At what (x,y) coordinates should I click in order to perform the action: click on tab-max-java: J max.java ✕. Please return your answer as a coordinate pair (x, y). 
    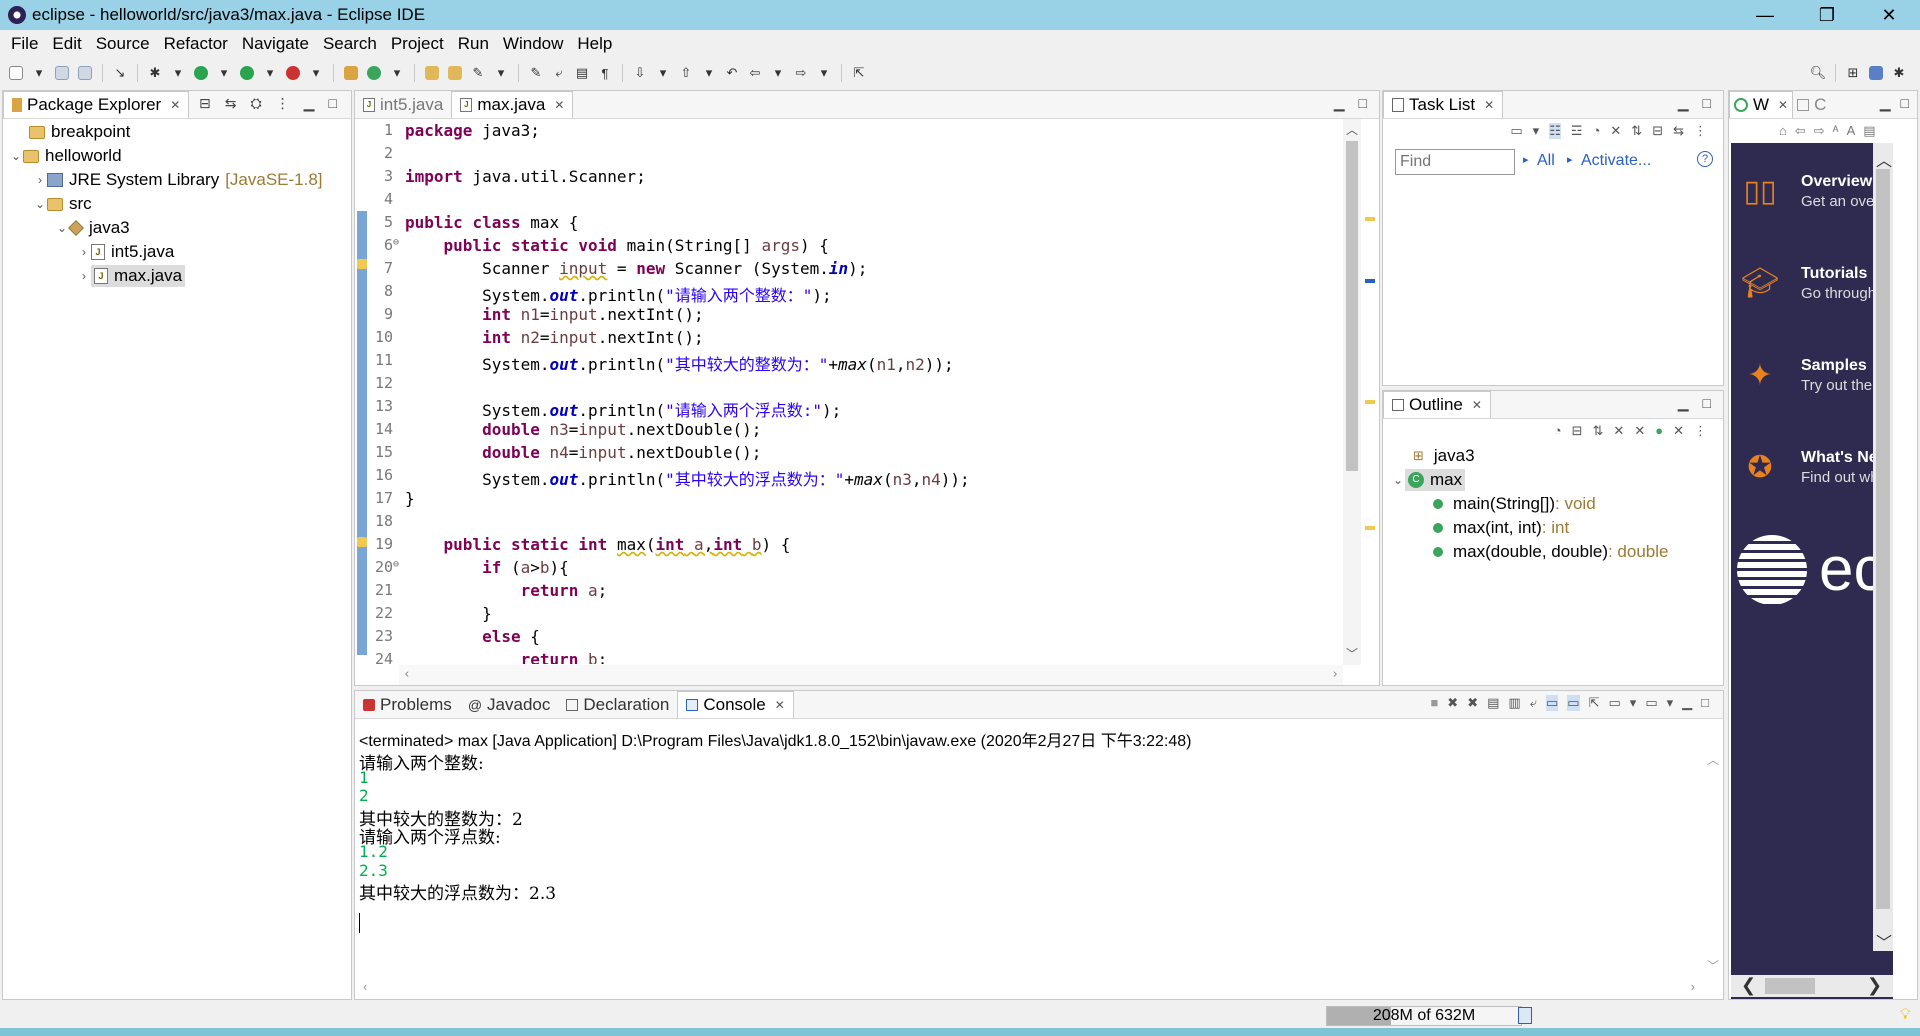
    Looking at the image, I should click on (512, 104).